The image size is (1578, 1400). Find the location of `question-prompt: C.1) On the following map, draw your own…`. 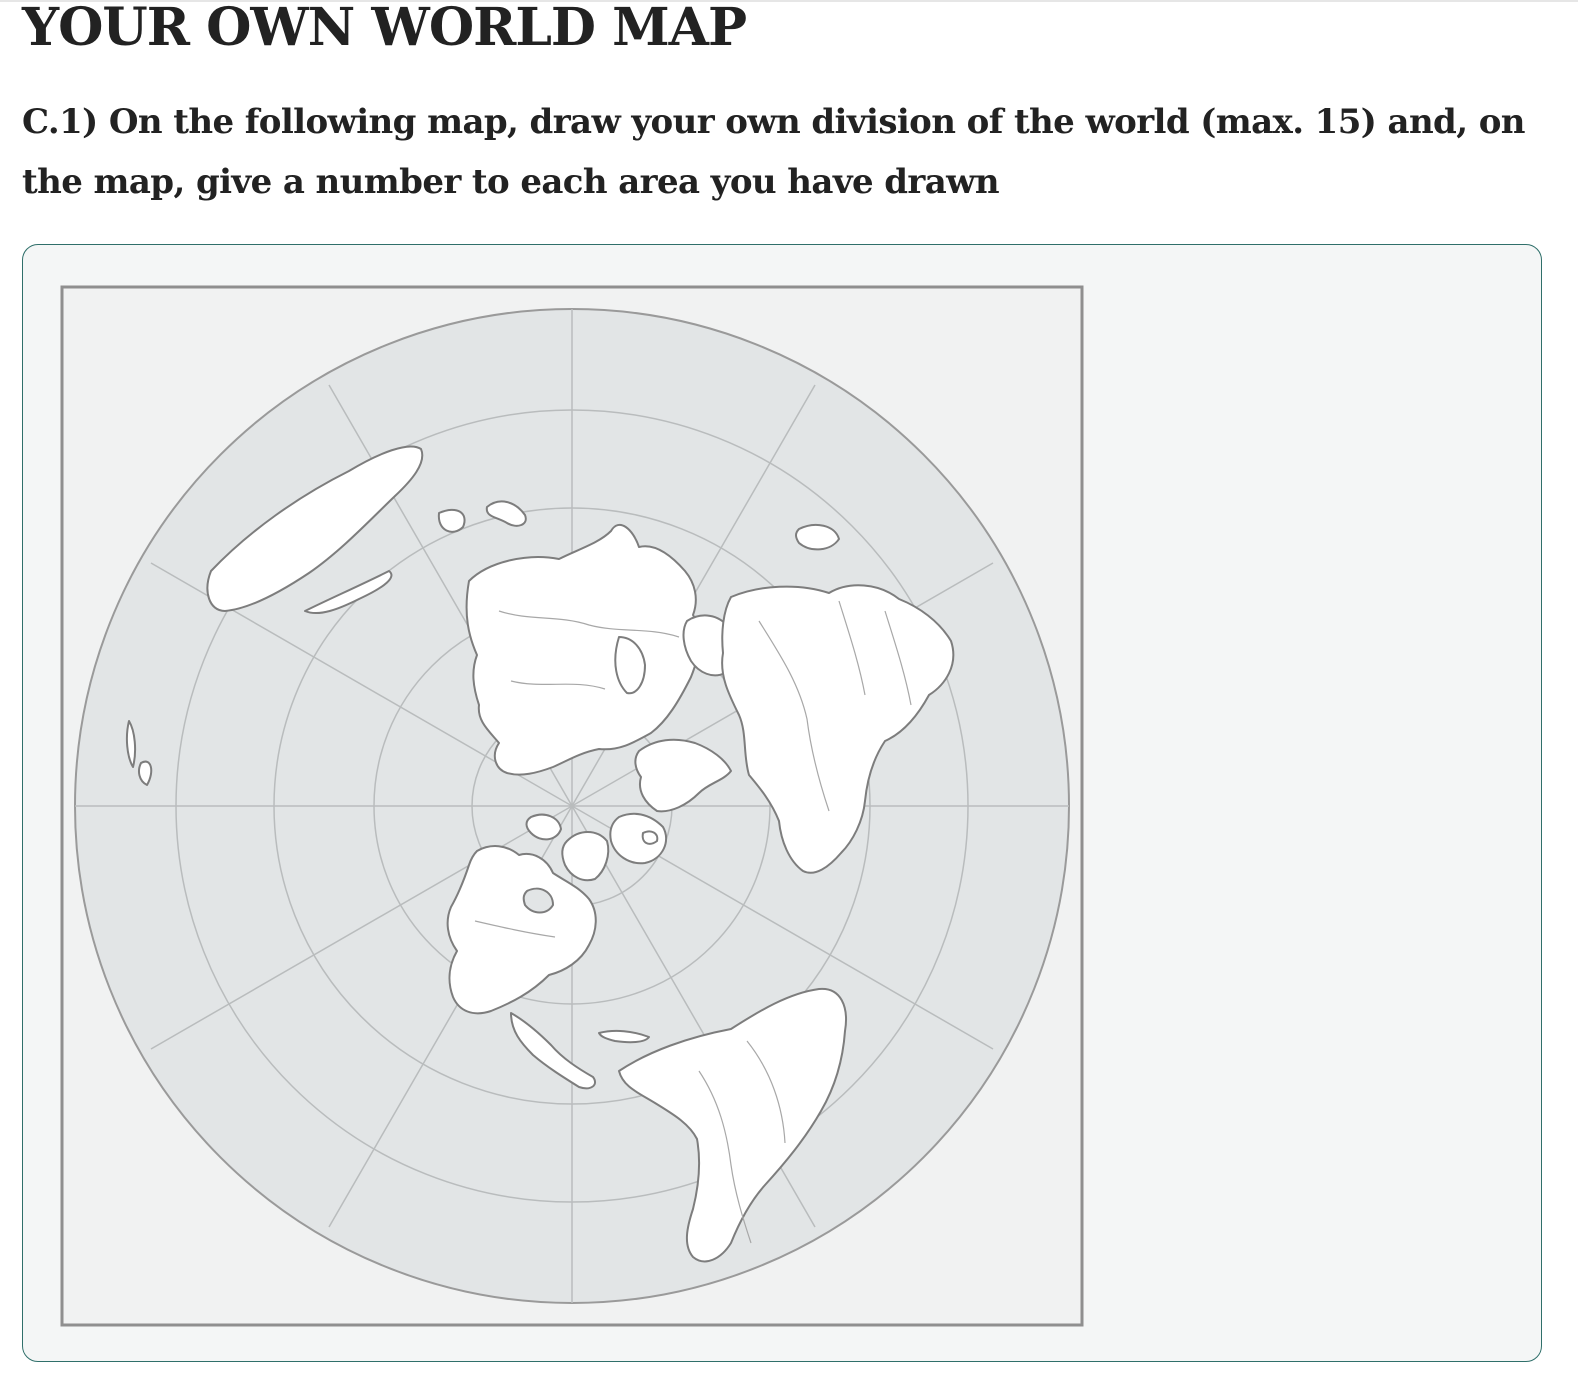

question-prompt: C.1) On the following map, draw your own… is located at coordinates (774, 152).